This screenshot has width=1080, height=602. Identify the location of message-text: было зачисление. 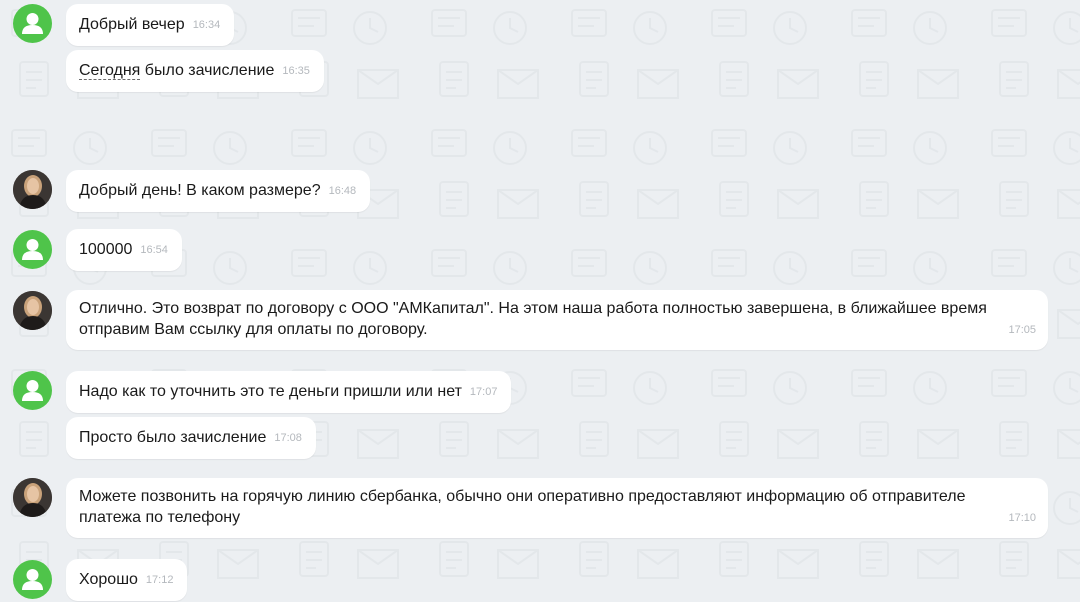
(207, 70).